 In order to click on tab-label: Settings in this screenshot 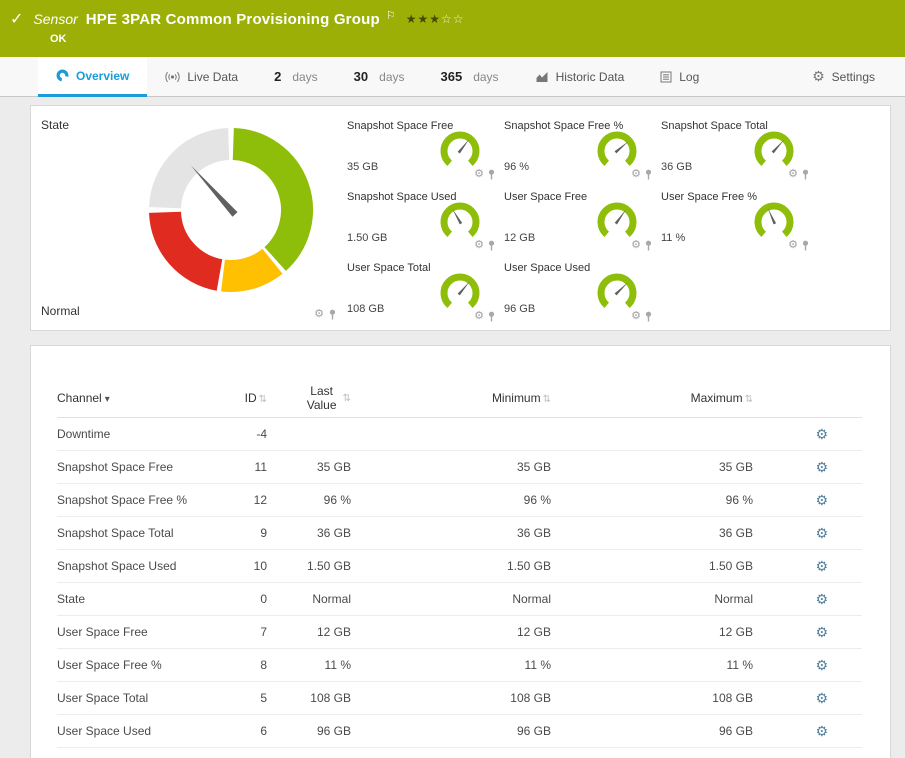, I will do `click(853, 76)`.